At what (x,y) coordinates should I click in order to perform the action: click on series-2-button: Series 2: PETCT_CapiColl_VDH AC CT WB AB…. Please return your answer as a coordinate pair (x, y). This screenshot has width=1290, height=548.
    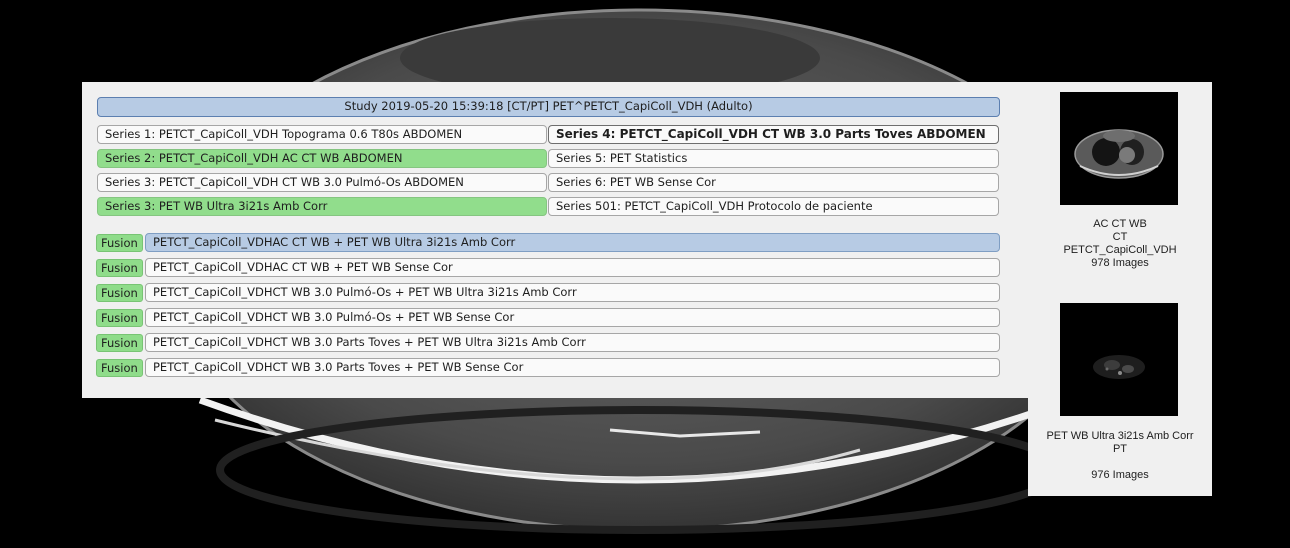
    Looking at the image, I should click on (322, 158).